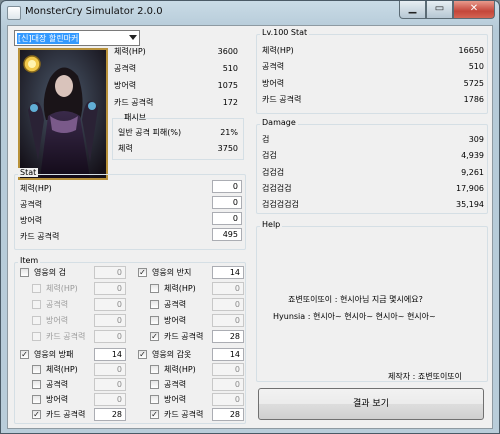  Describe the element at coordinates (62, 369) in the screenshot. I see `item-shield-sub-label: 체력(HP)` at that location.